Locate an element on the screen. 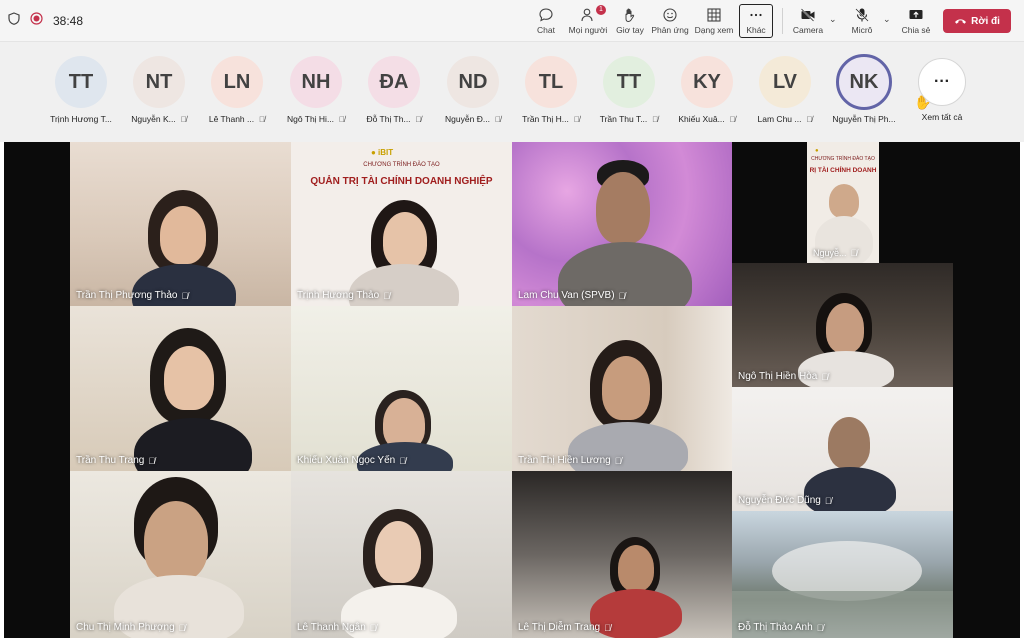 This screenshot has width=1024, height=640. participant-item: NT Nguyễn K... 🎙̸ is located at coordinates (159, 90).